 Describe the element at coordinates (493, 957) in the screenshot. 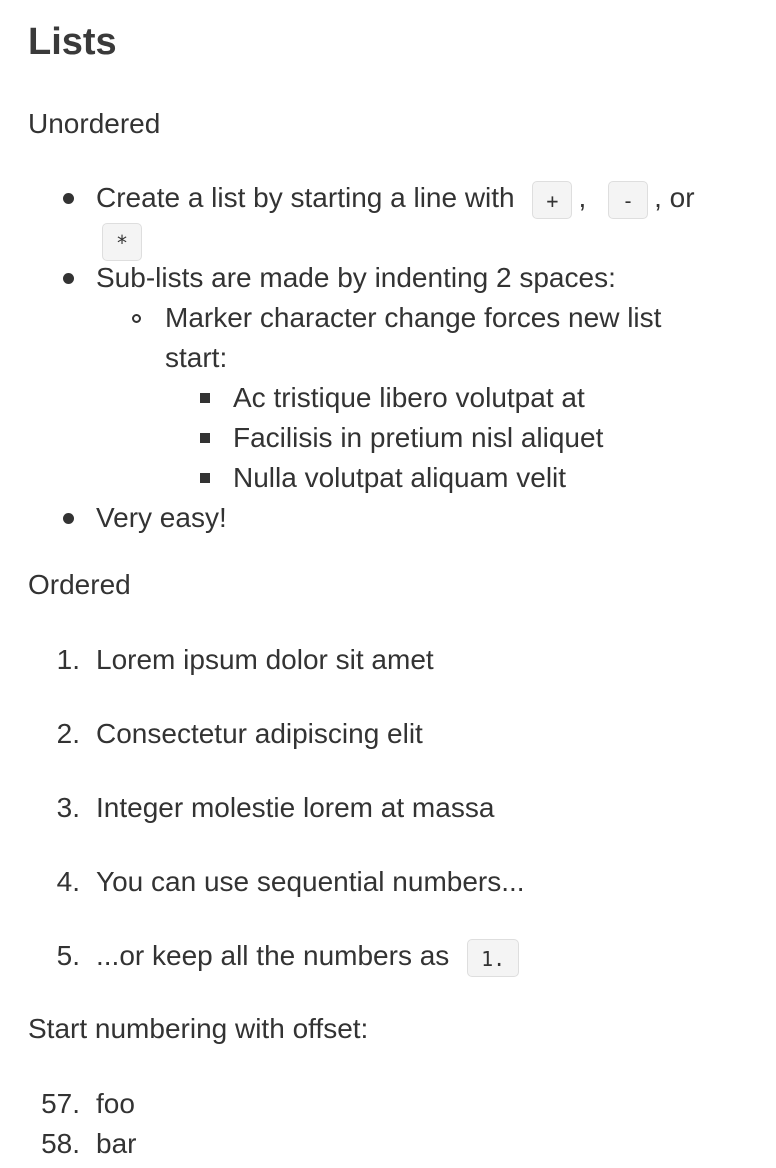

I see `inline-code: 1.` at that location.